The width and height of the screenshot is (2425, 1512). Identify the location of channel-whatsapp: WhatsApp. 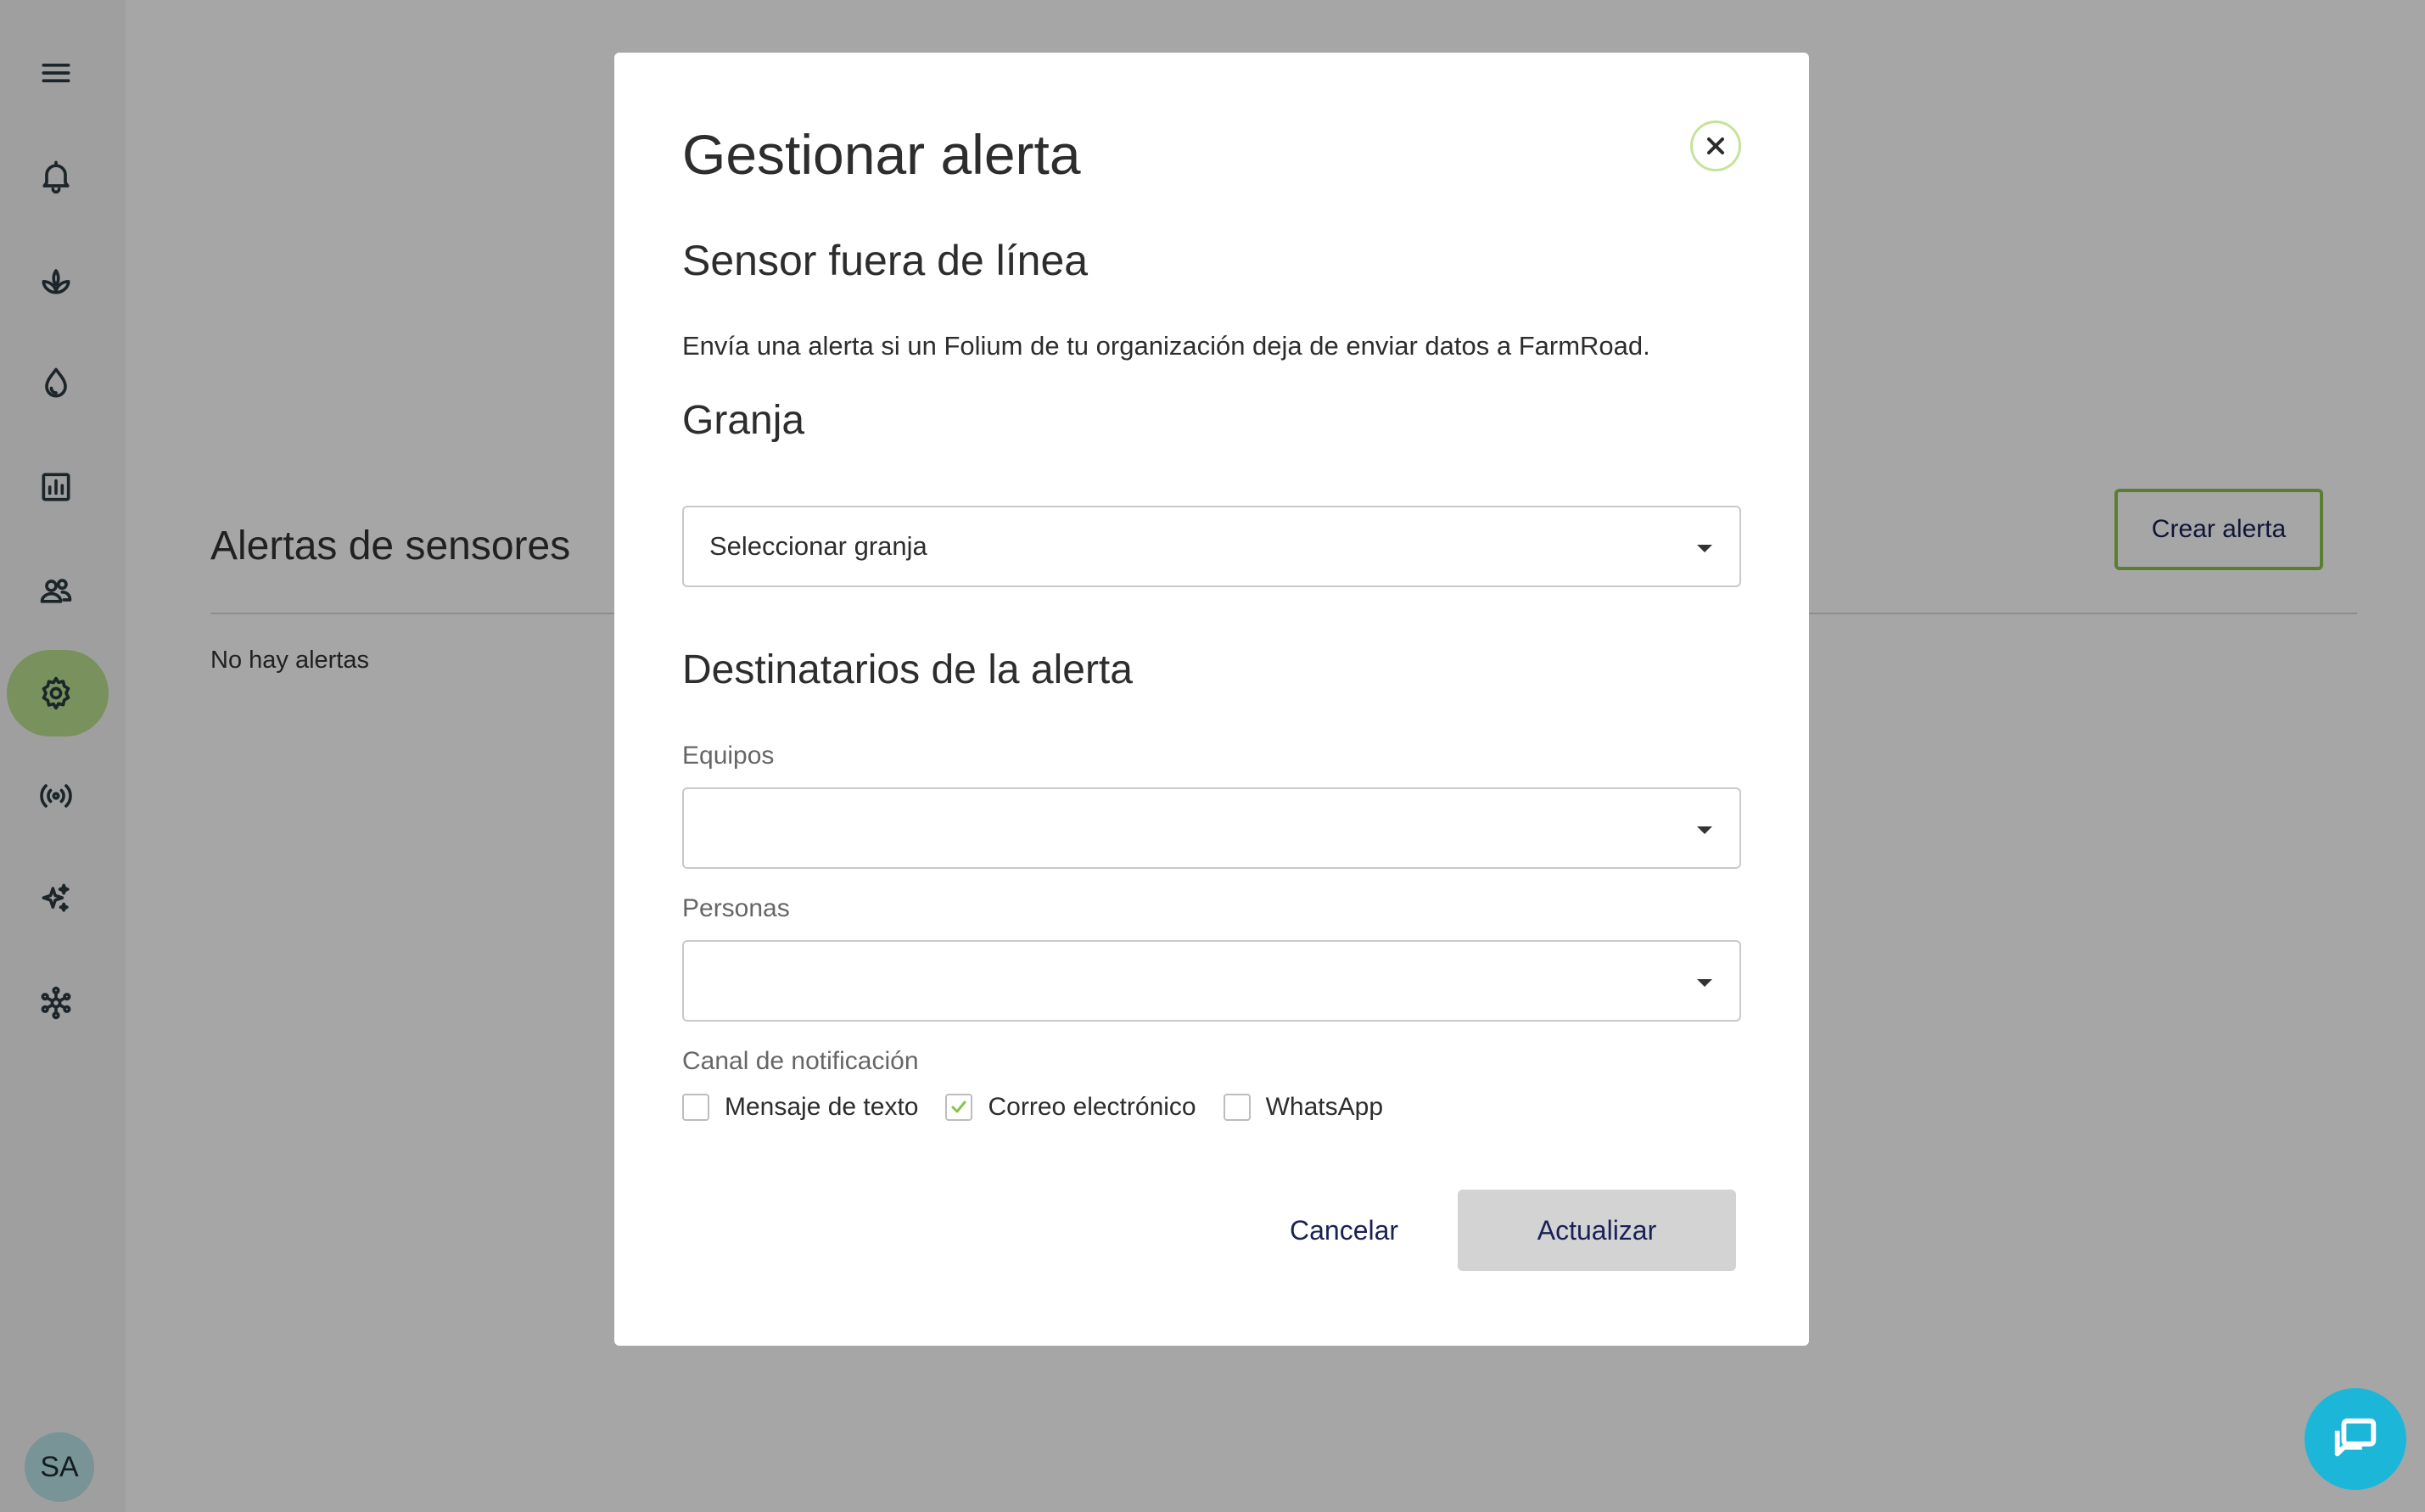
(1303, 1107).